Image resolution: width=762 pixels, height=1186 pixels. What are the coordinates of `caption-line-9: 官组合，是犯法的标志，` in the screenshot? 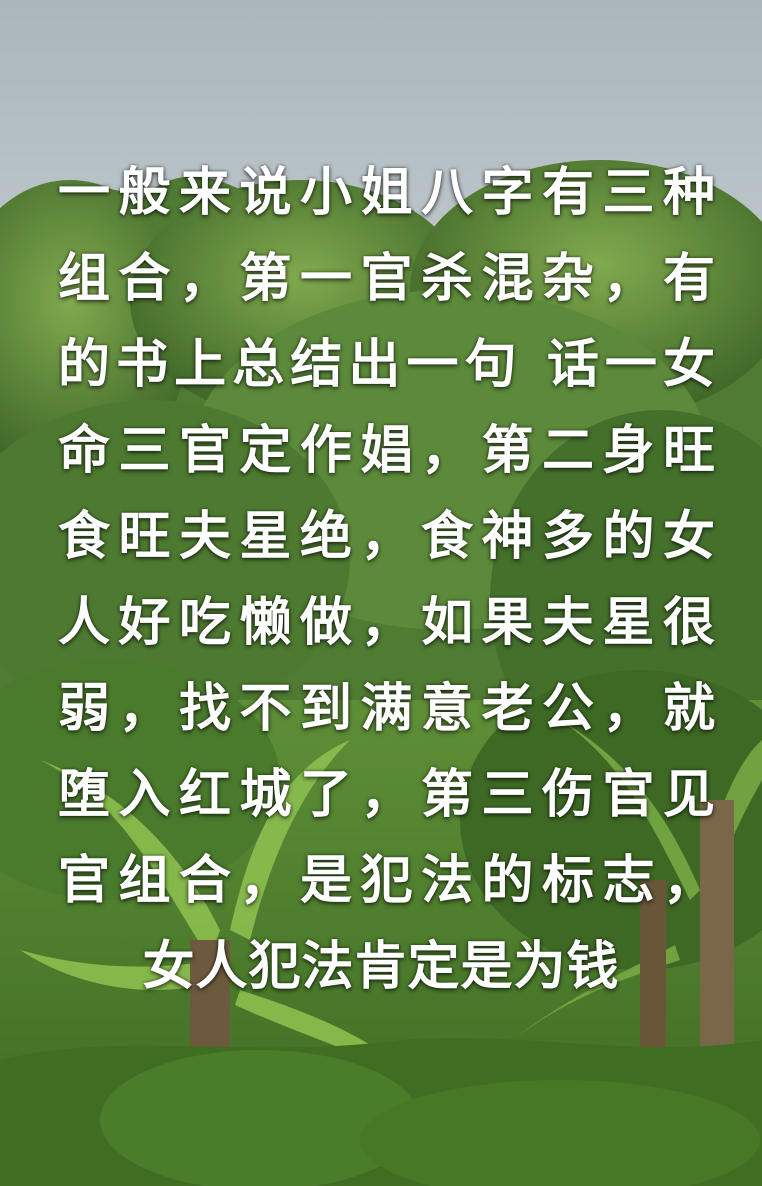 It's located at (387, 881).